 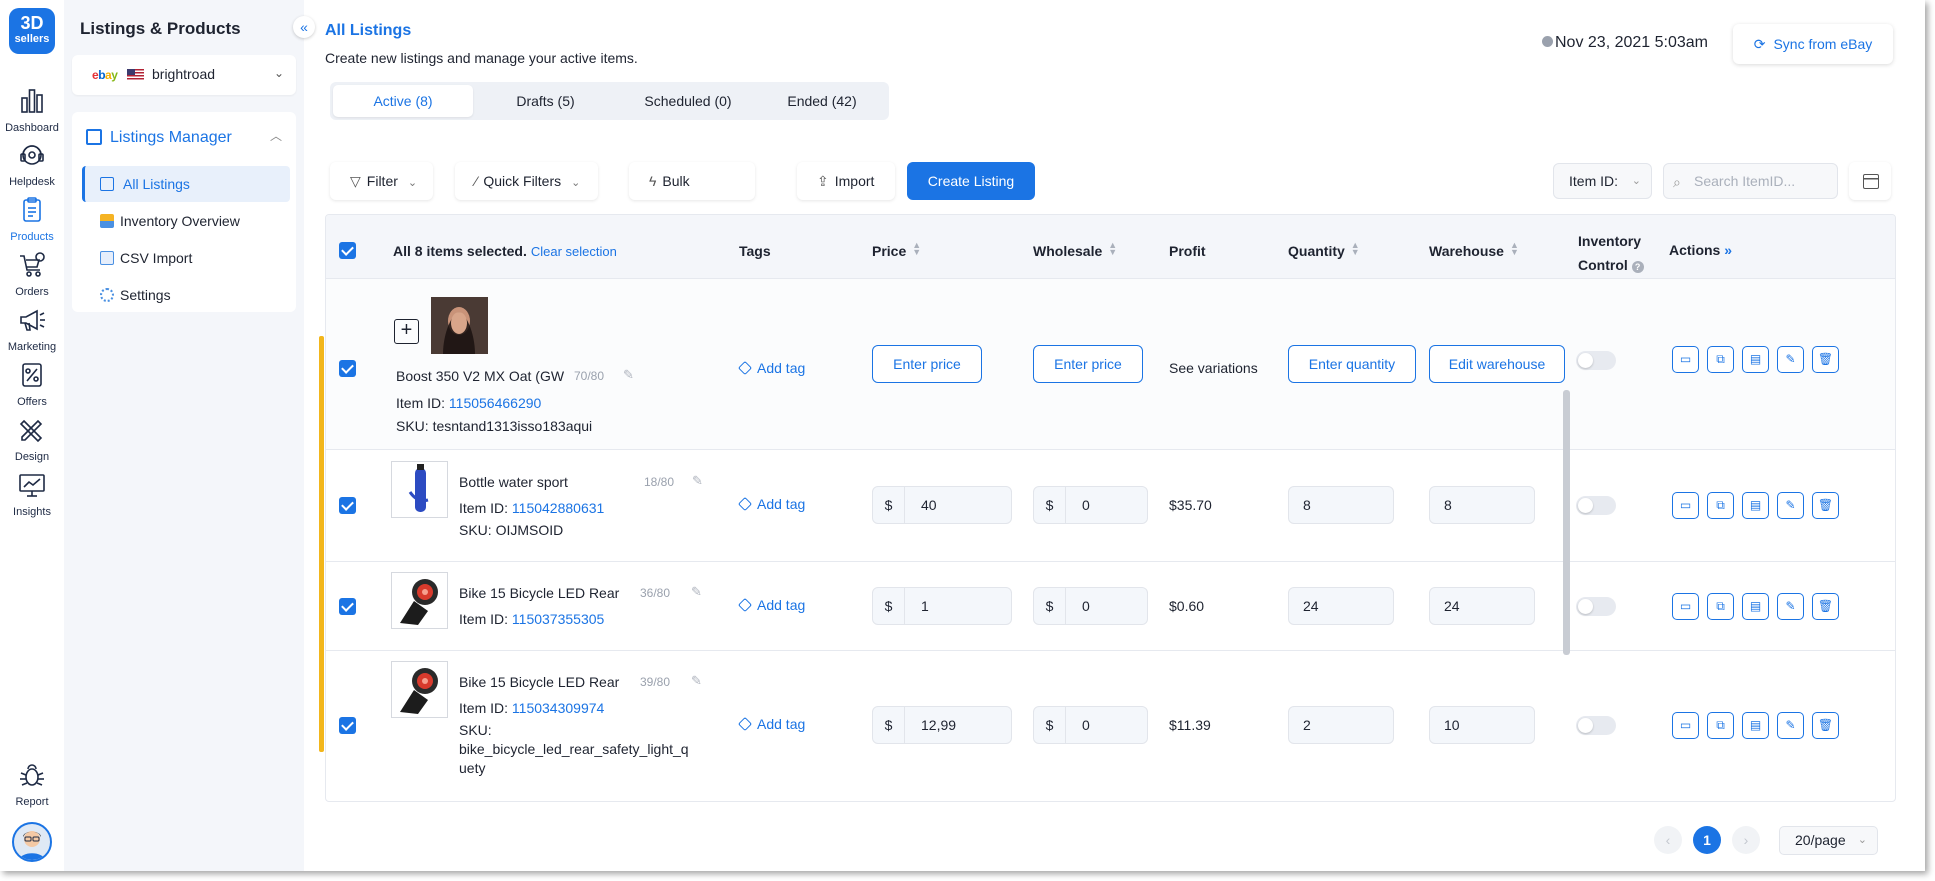 What do you see at coordinates (1828, 840) in the screenshot?
I see `page-size-select: 20/page ⌄` at bounding box center [1828, 840].